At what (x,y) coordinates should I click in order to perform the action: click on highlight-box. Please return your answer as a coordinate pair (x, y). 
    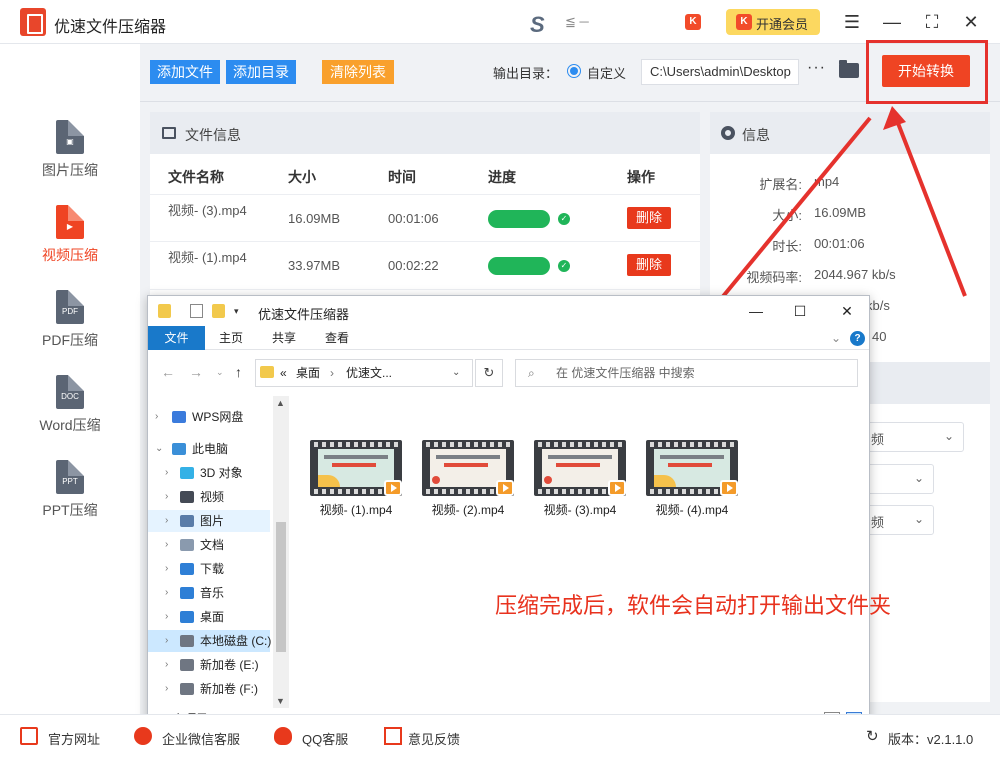
    Looking at the image, I should click on (927, 72).